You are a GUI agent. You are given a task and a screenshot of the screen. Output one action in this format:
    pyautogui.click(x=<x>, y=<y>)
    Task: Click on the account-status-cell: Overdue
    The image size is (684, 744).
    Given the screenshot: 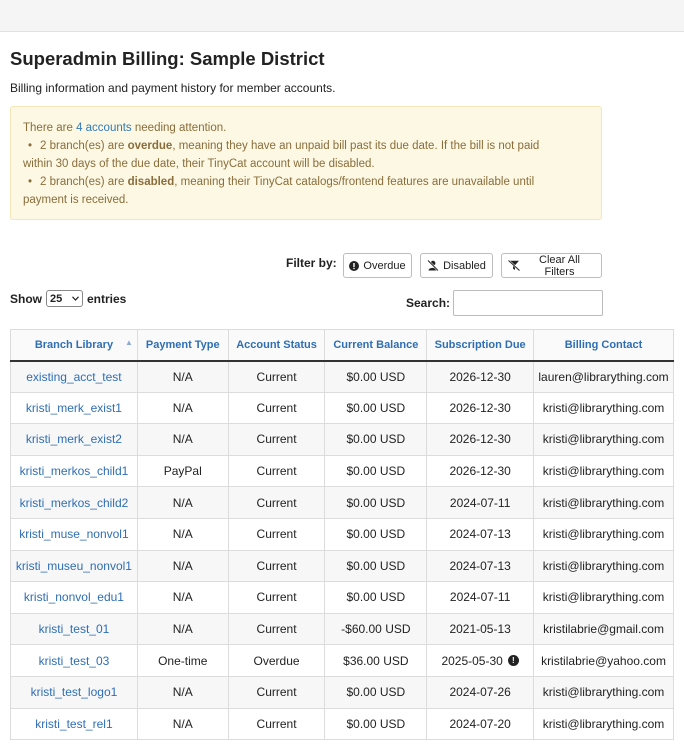 What is the action you would take?
    pyautogui.click(x=276, y=660)
    